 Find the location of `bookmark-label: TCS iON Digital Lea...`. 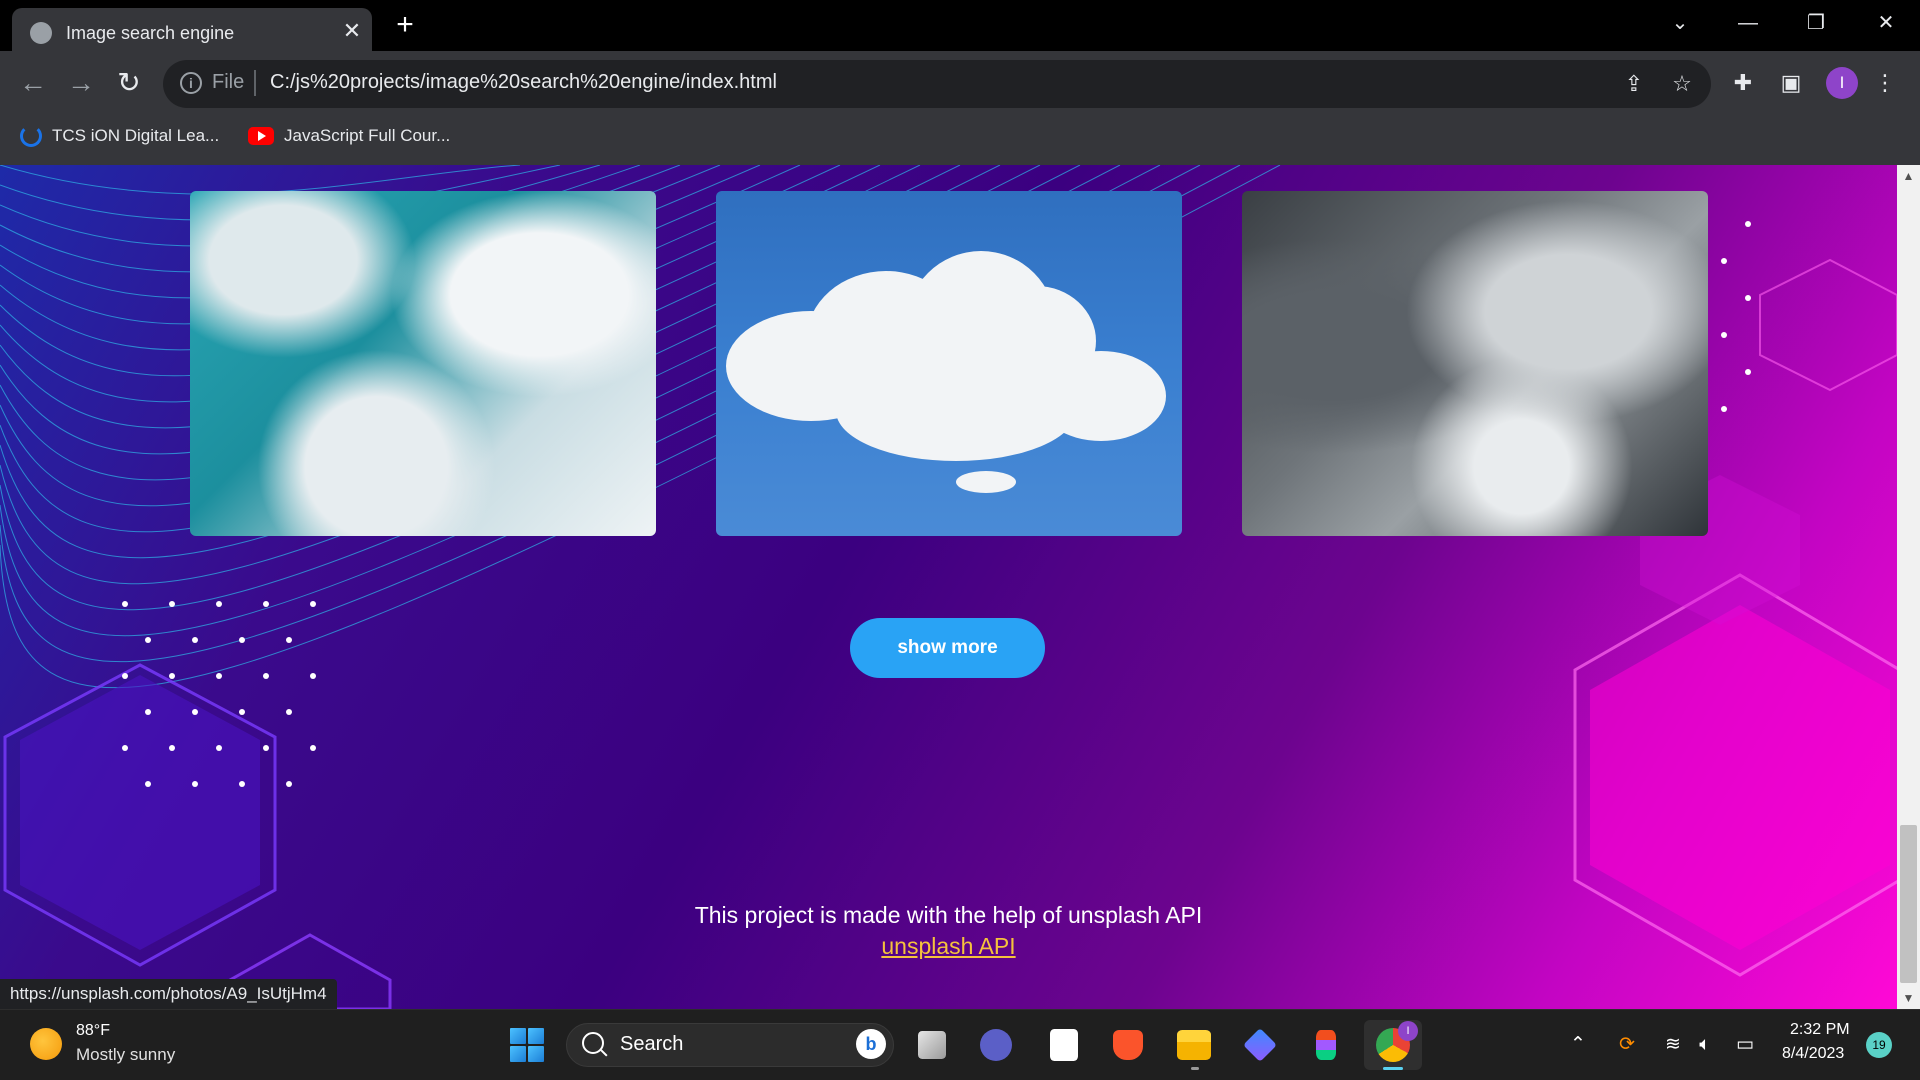

bookmark-label: TCS iON Digital Lea... is located at coordinates (136, 135).